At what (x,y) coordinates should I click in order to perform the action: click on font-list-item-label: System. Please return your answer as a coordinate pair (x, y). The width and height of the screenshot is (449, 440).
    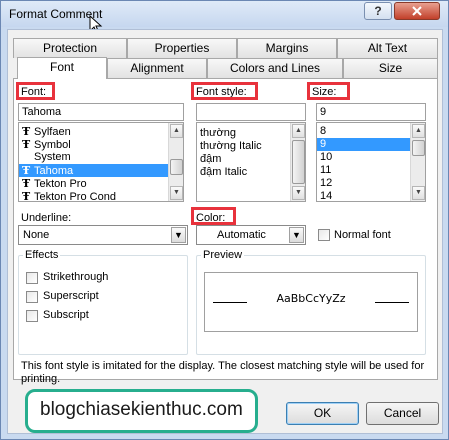
    Looking at the image, I should click on (52, 157).